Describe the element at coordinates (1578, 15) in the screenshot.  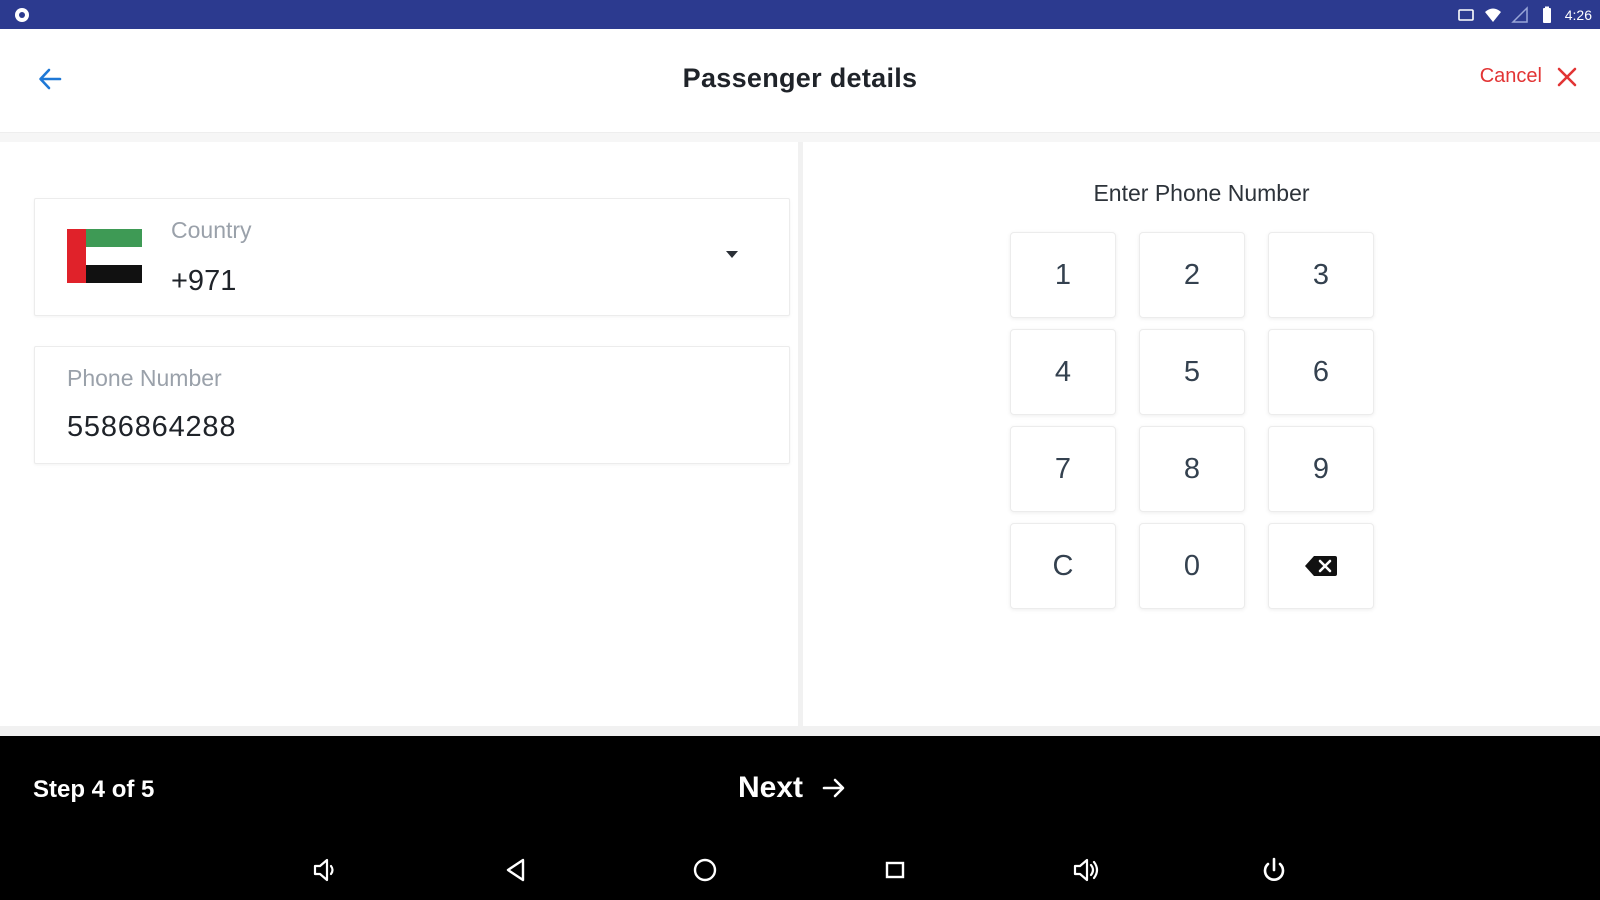
I see `status-time: 4:26` at that location.